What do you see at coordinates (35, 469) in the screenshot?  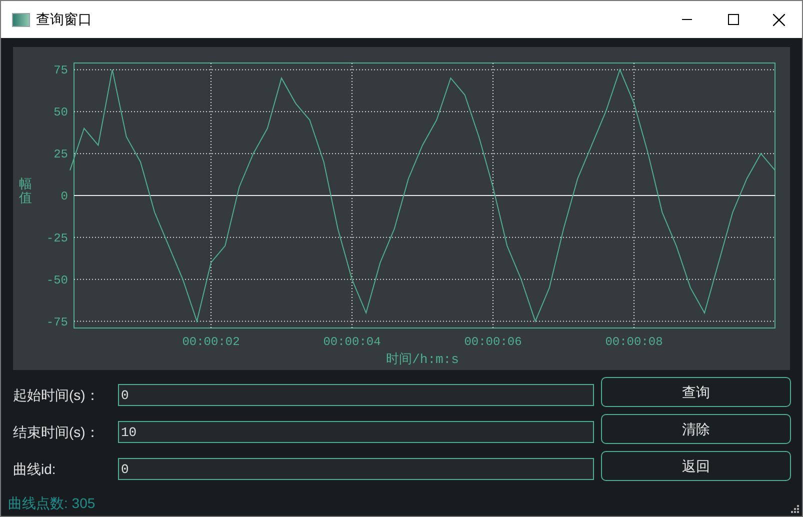 I see `field-label: 曲线id:` at bounding box center [35, 469].